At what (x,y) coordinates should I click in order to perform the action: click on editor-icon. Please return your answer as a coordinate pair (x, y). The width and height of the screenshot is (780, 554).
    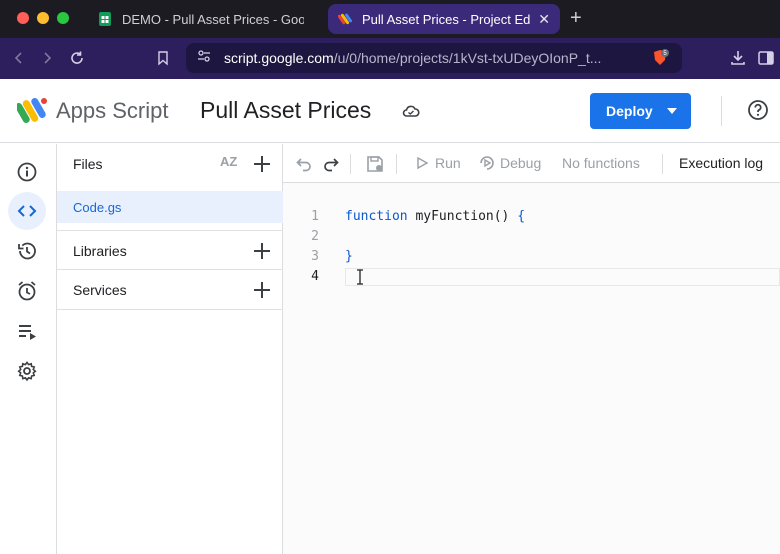
    Looking at the image, I should click on (27, 211).